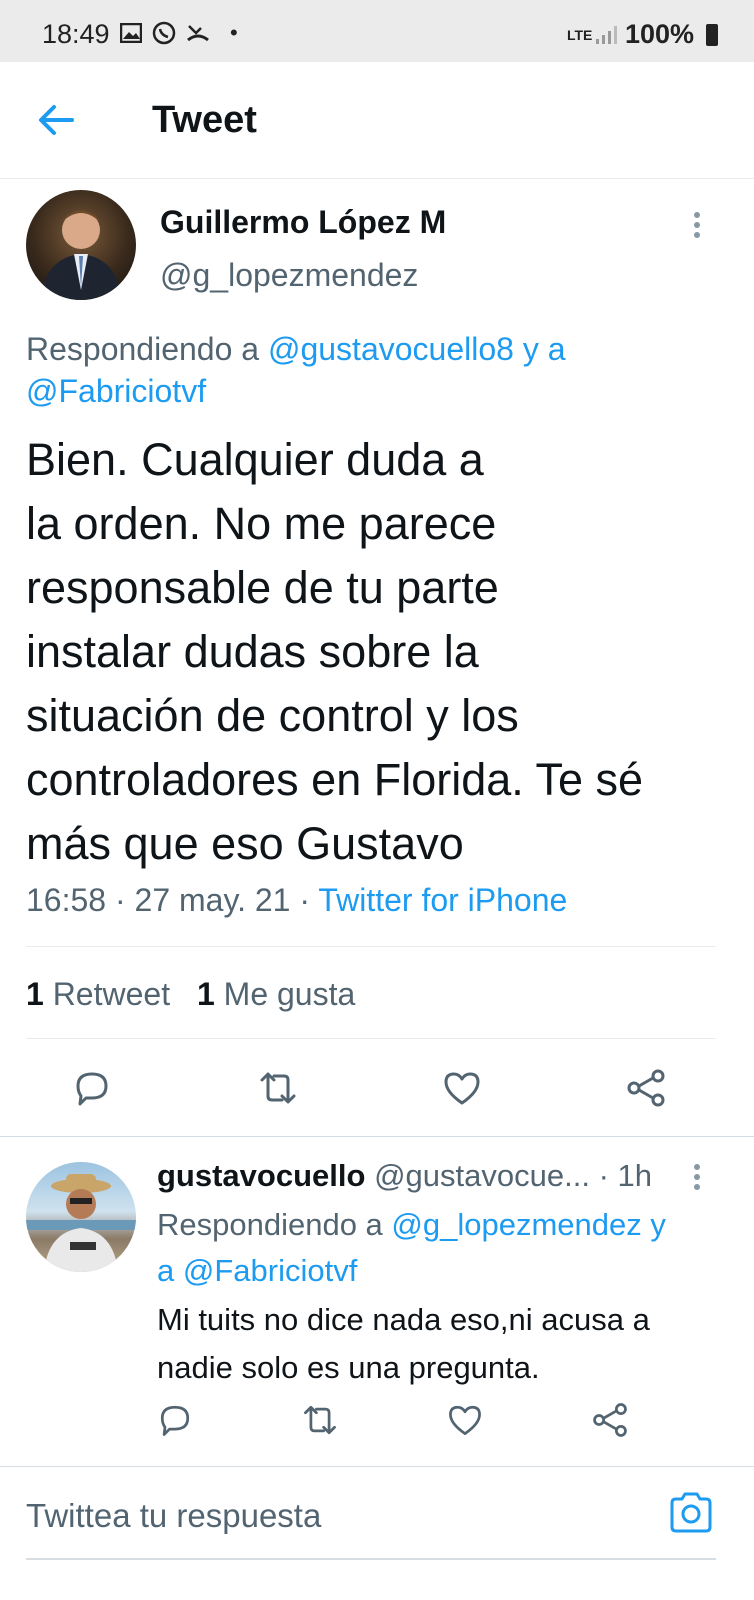 This screenshot has height=1600, width=754. Describe the element at coordinates (173, 1516) in the screenshot. I see `reply-input: Twittea tu respuesta` at that location.